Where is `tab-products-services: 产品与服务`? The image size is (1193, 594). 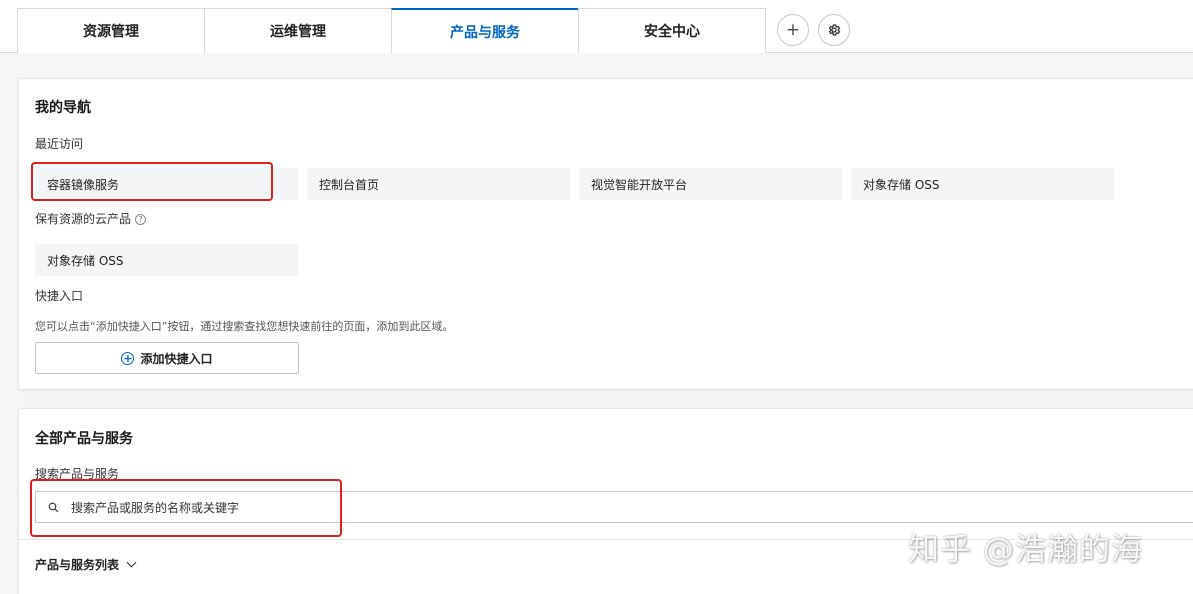 tab-products-services: 产品与服务 is located at coordinates (485, 30).